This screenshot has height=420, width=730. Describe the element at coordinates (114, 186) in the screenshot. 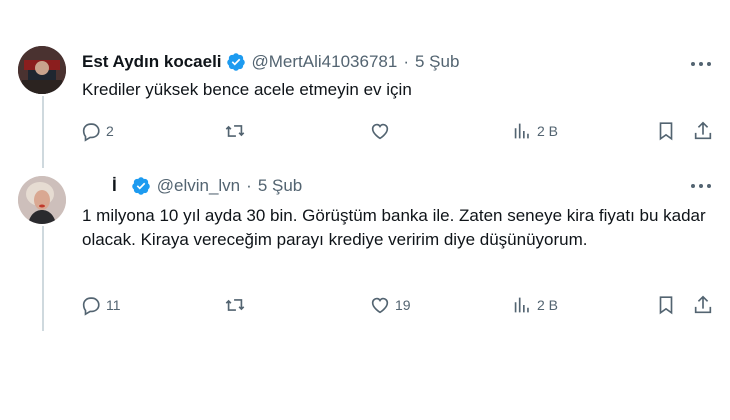

I see `display-name: İ` at that location.